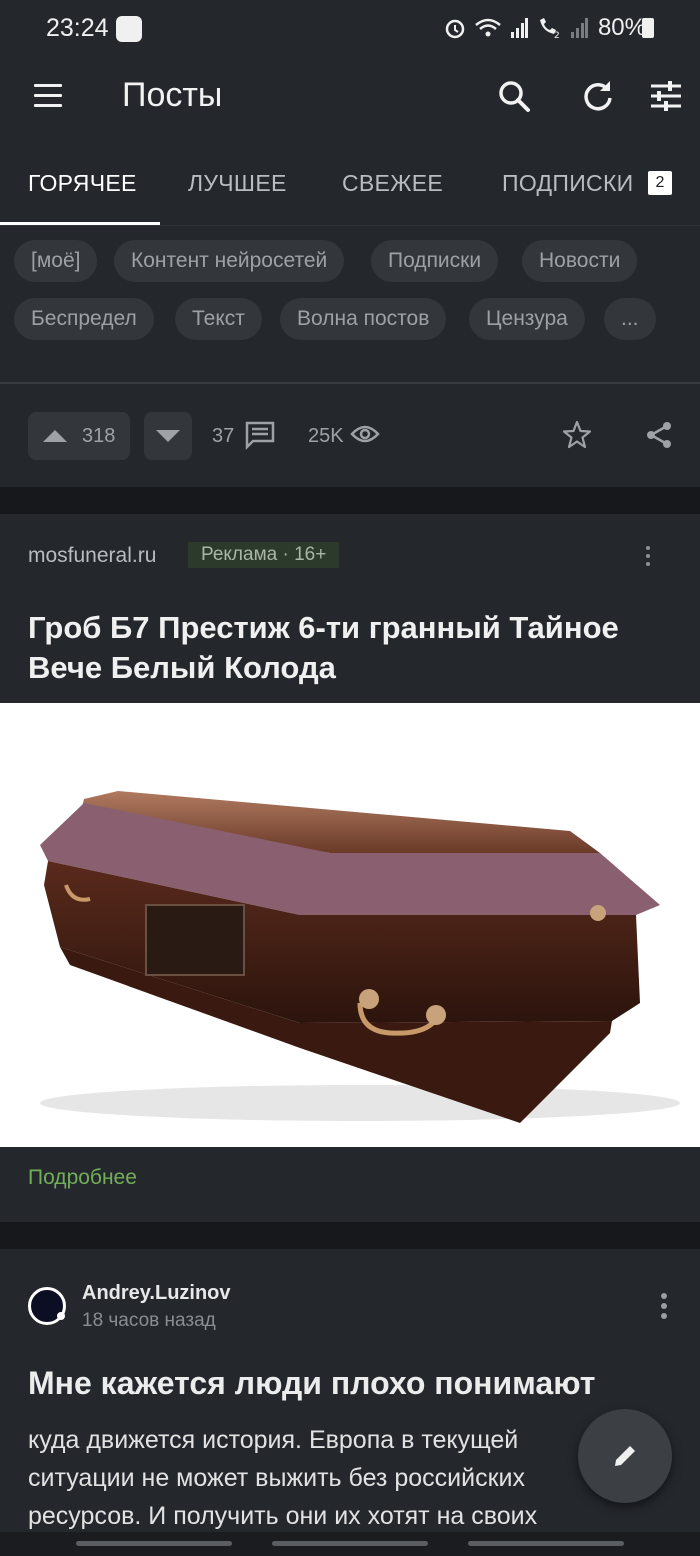  What do you see at coordinates (223, 436) in the screenshot?
I see `comments-count: 37` at bounding box center [223, 436].